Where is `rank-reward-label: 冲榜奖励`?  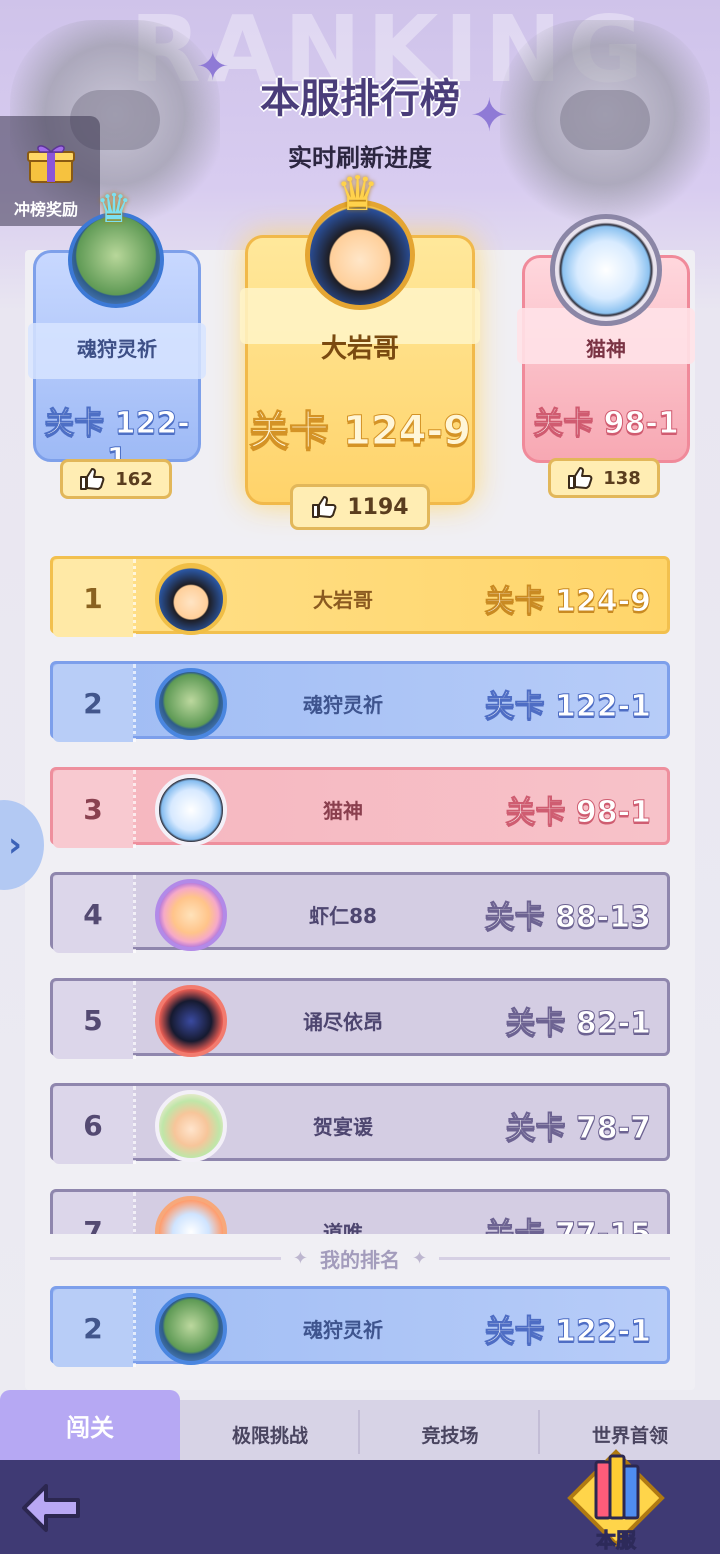
rank-reward-label: 冲榜奖励 is located at coordinates (46, 209).